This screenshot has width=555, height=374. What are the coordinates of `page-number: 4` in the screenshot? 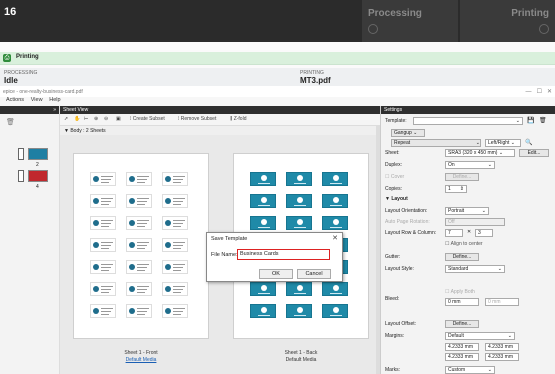 It's located at (37, 187).